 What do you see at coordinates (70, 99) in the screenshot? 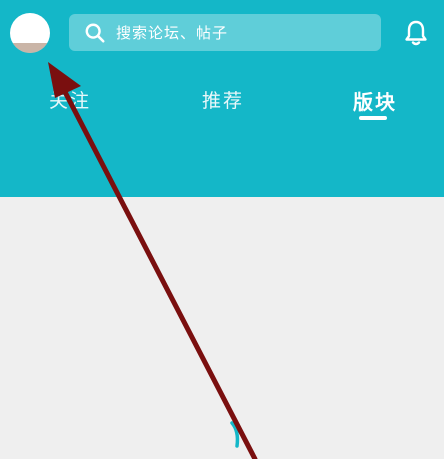
I see `tab-follow: 关注` at bounding box center [70, 99].